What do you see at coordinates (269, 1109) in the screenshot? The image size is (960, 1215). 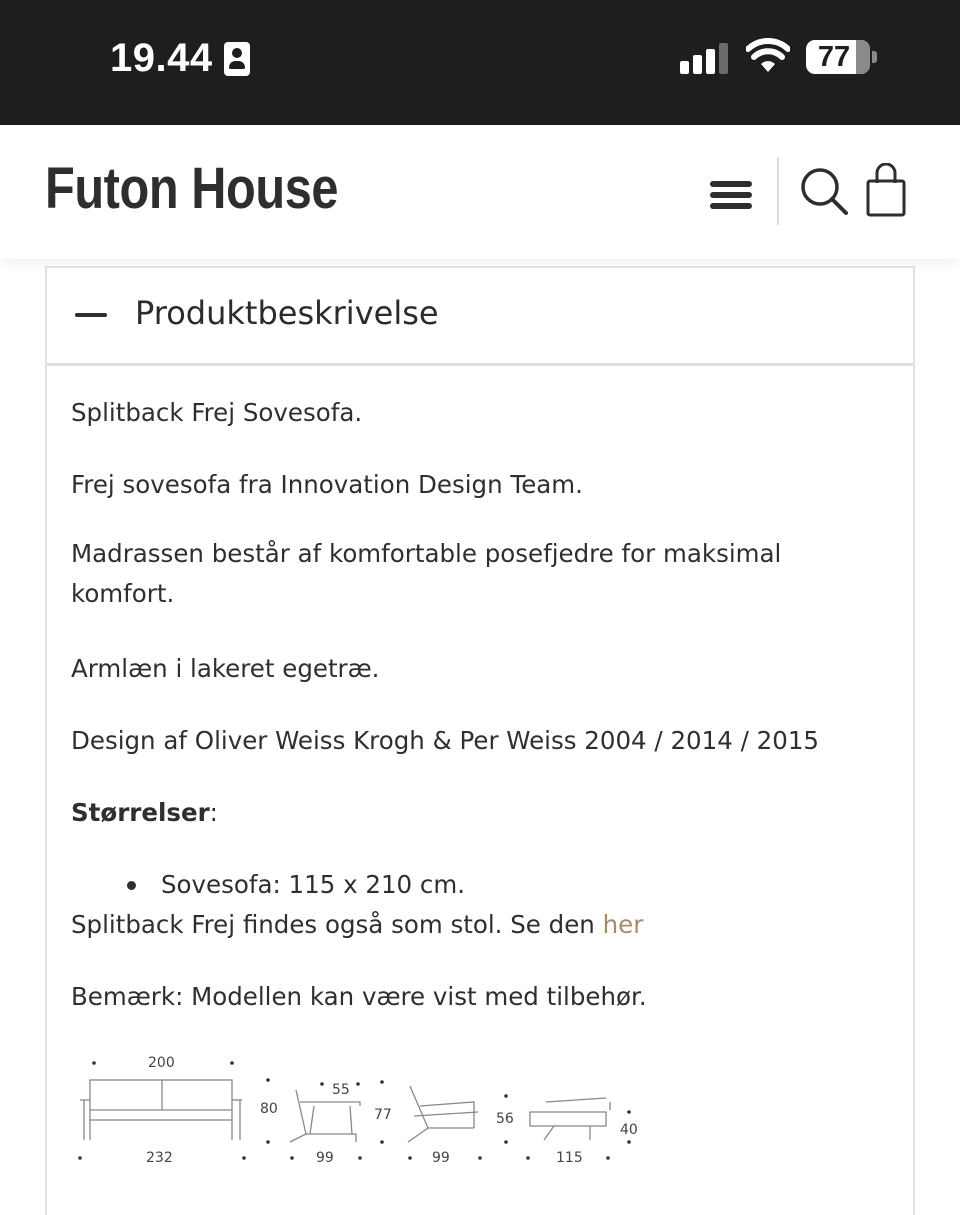 I see `dim-sofa-height: 80` at bounding box center [269, 1109].